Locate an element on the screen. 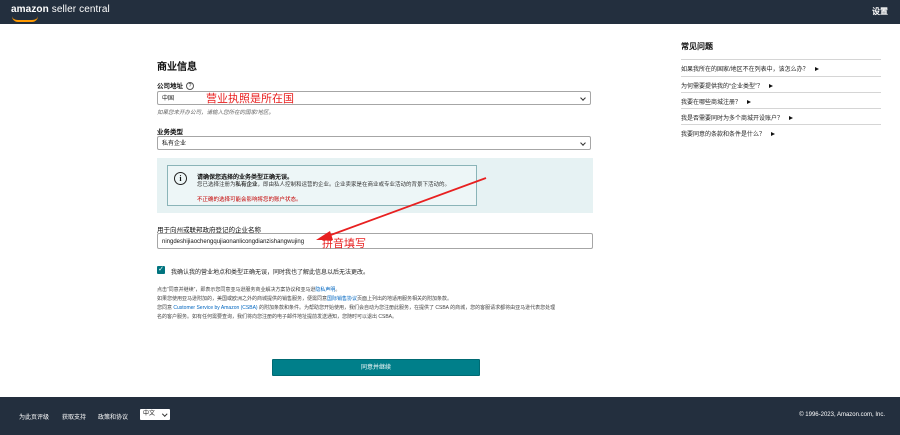 This screenshot has width=900, height=435. faq-item: 为何需要提供我的“企业类型”？ is located at coordinates (781, 83).